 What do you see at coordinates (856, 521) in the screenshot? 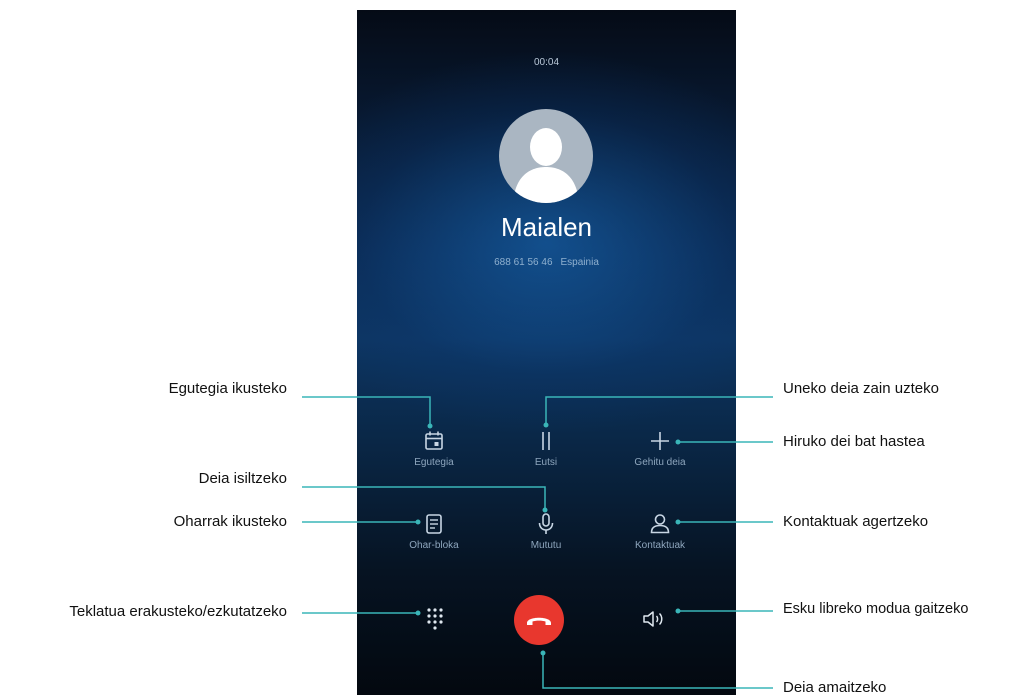
I see `annotation-contacts: Kontaktuak agertzeko` at bounding box center [856, 521].